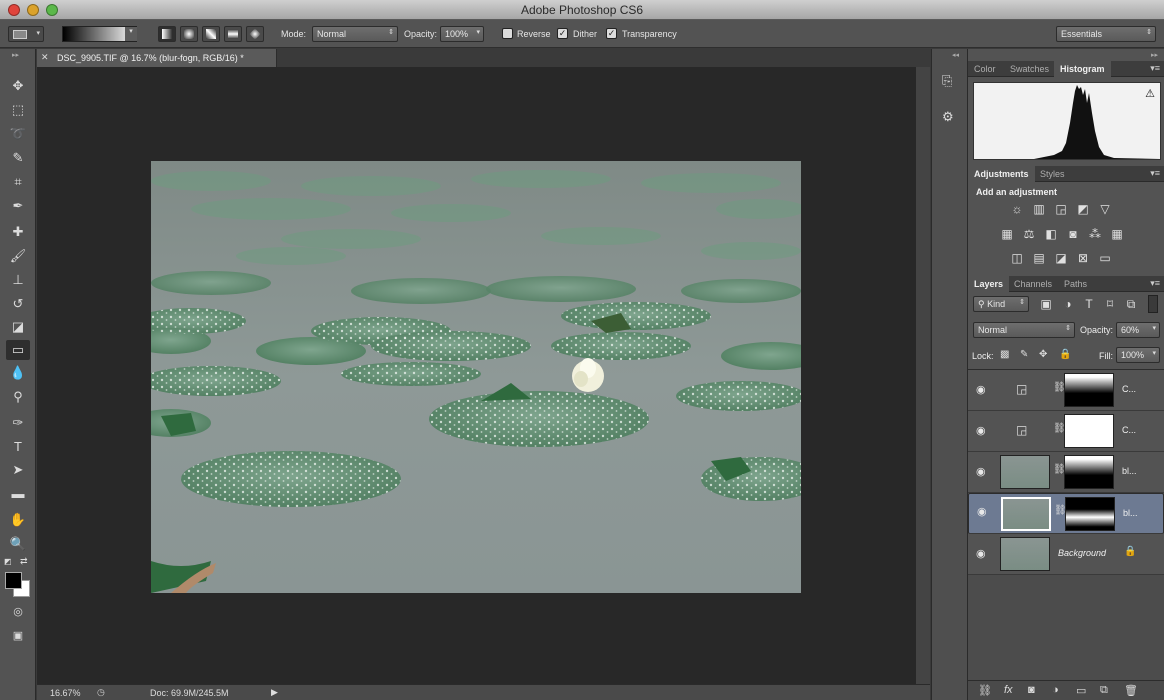  I want to click on color-balance-icon: ⚖, so click(1029, 234).